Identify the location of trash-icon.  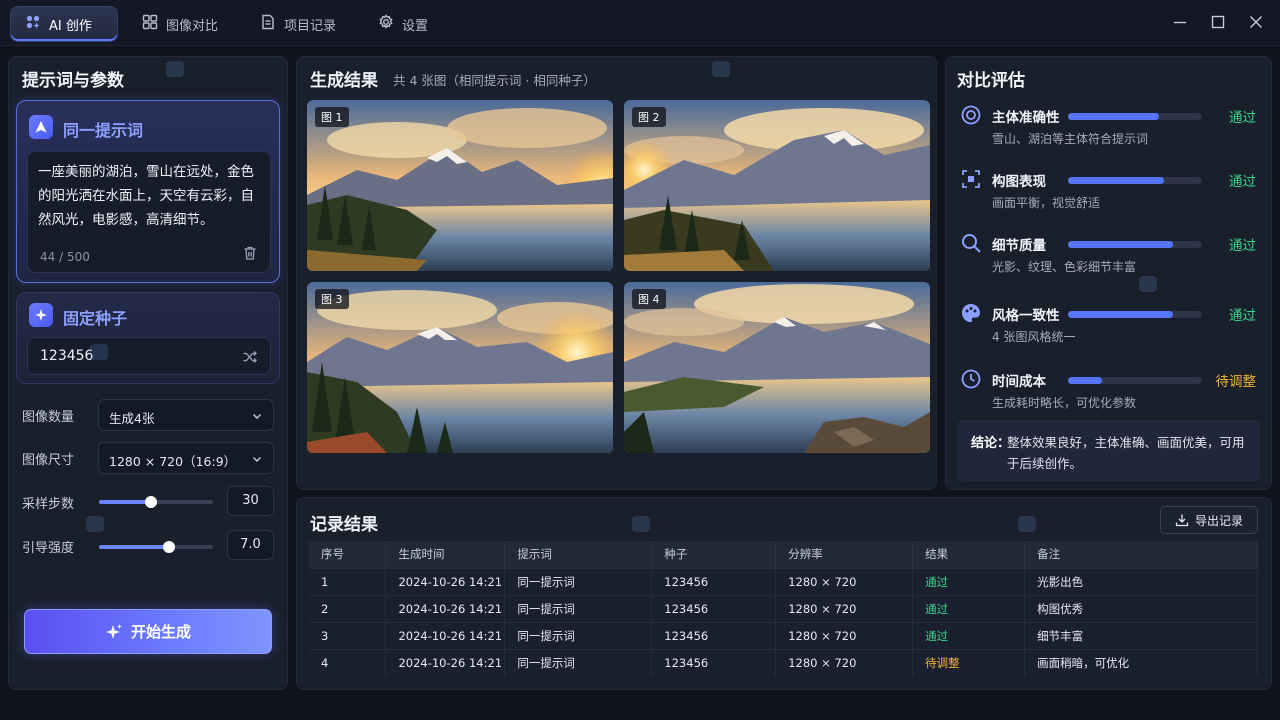
(250, 253).